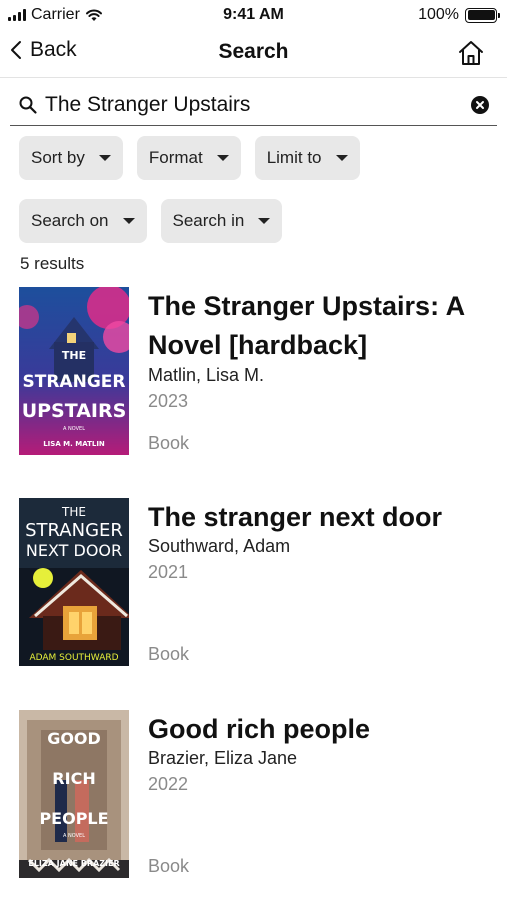 The image size is (507, 900). What do you see at coordinates (168, 401) in the screenshot?
I see `result-year: 2023` at bounding box center [168, 401].